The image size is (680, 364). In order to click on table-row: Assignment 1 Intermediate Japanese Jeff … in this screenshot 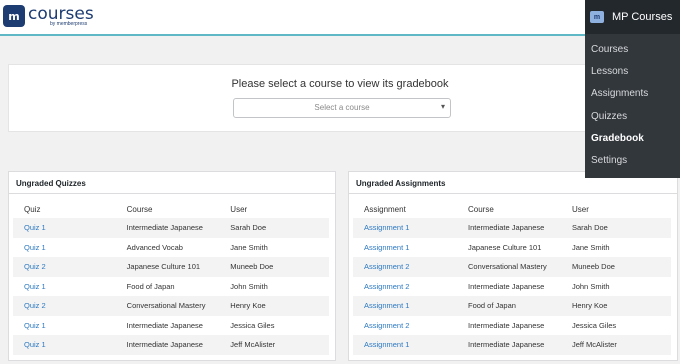, I will do `click(512, 345)`.